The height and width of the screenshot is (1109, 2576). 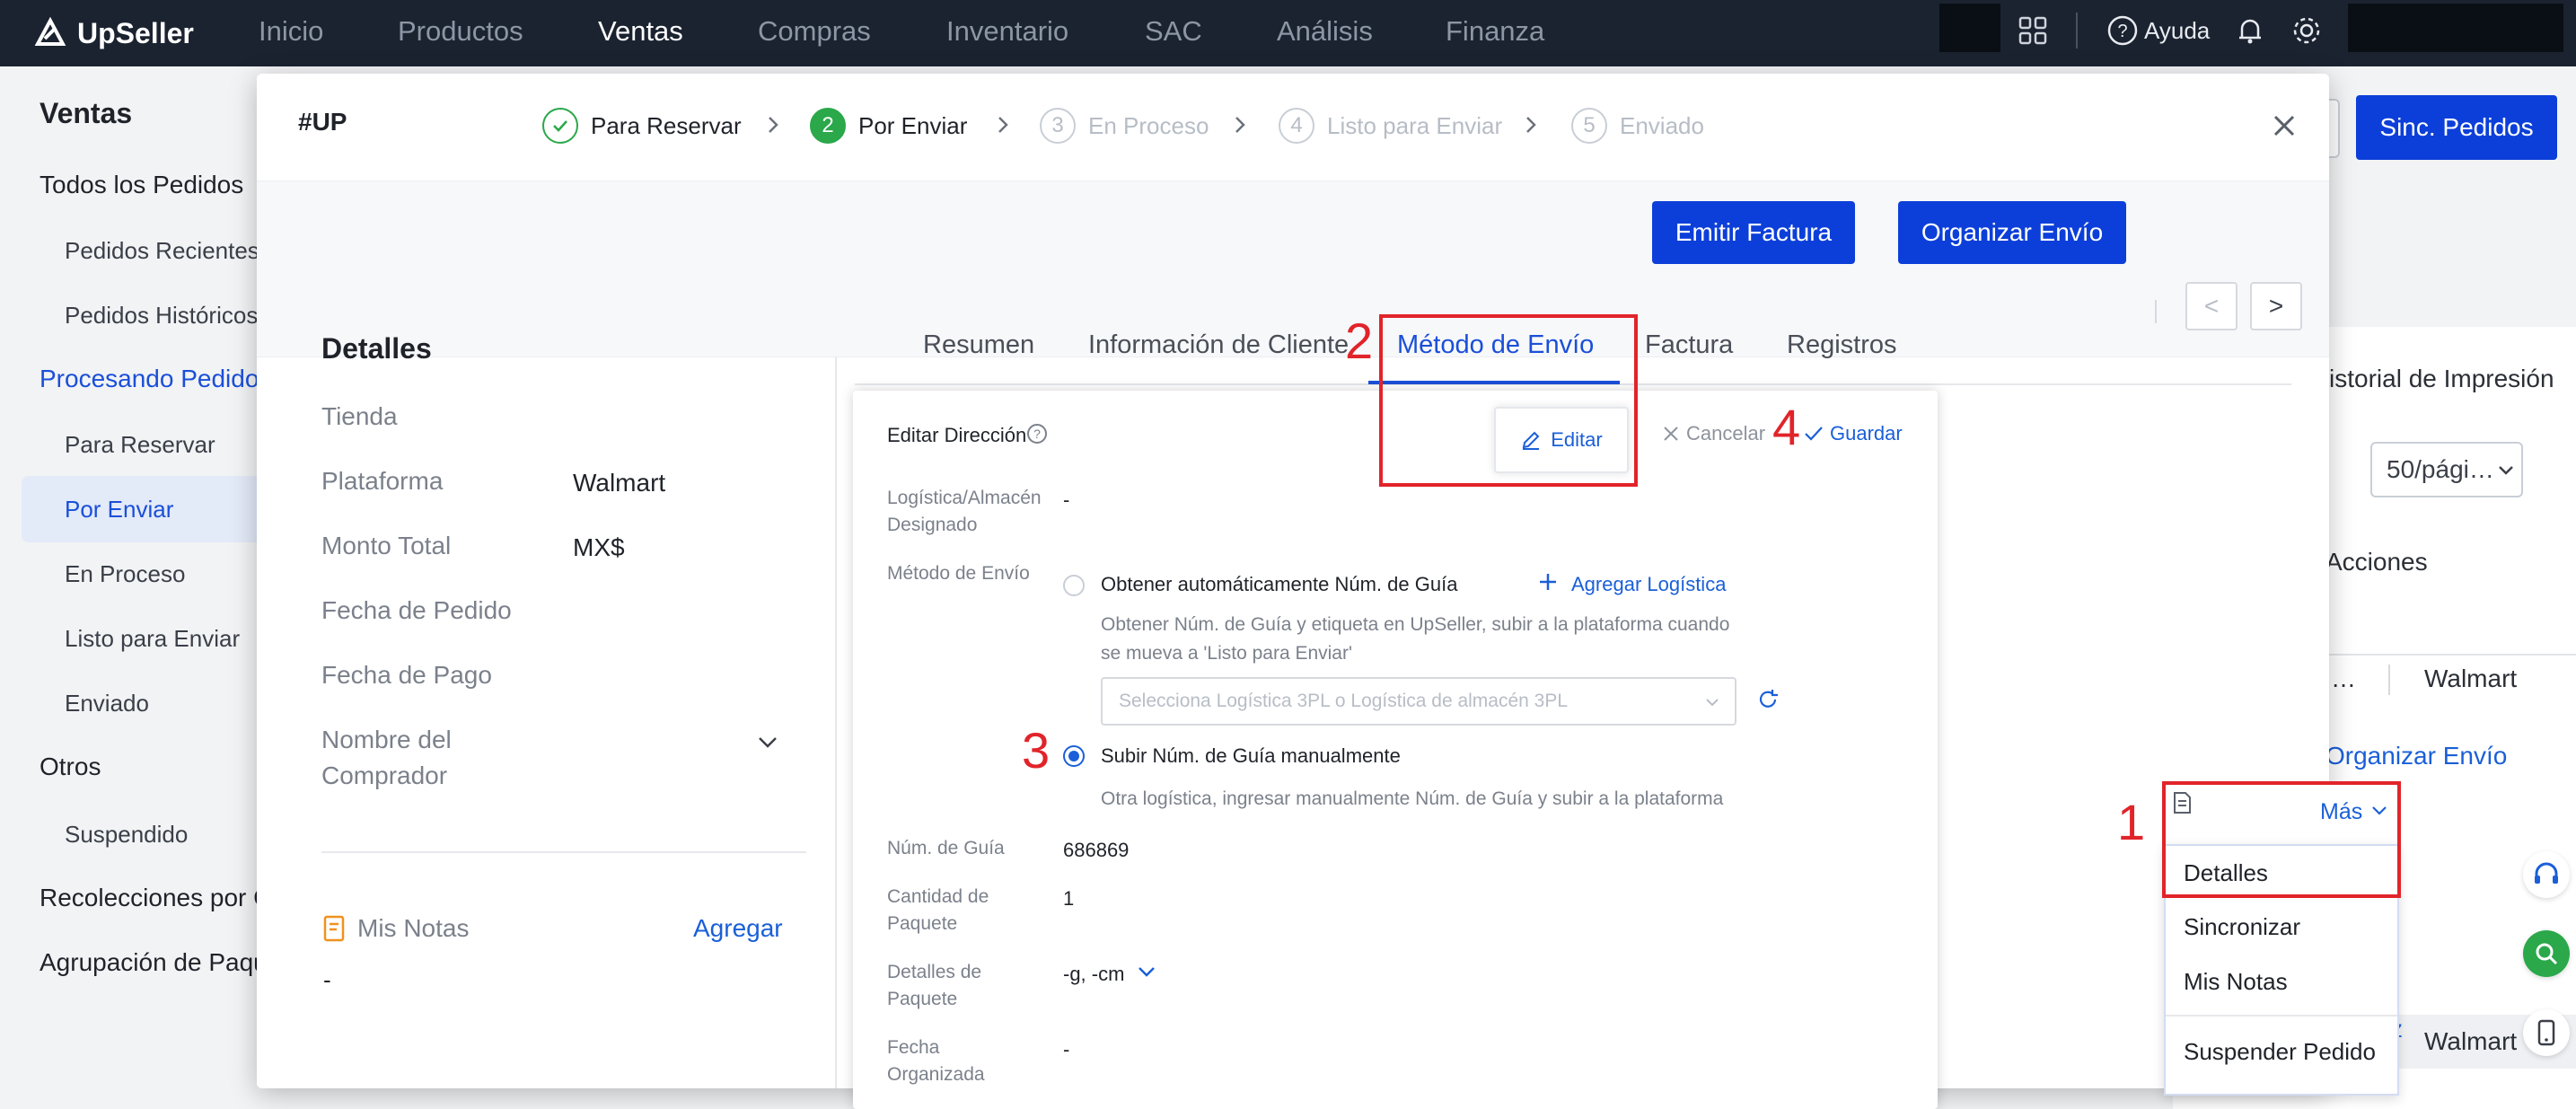 What do you see at coordinates (126, 835) in the screenshot?
I see `sidebar-item-suspendido: Suspendido` at bounding box center [126, 835].